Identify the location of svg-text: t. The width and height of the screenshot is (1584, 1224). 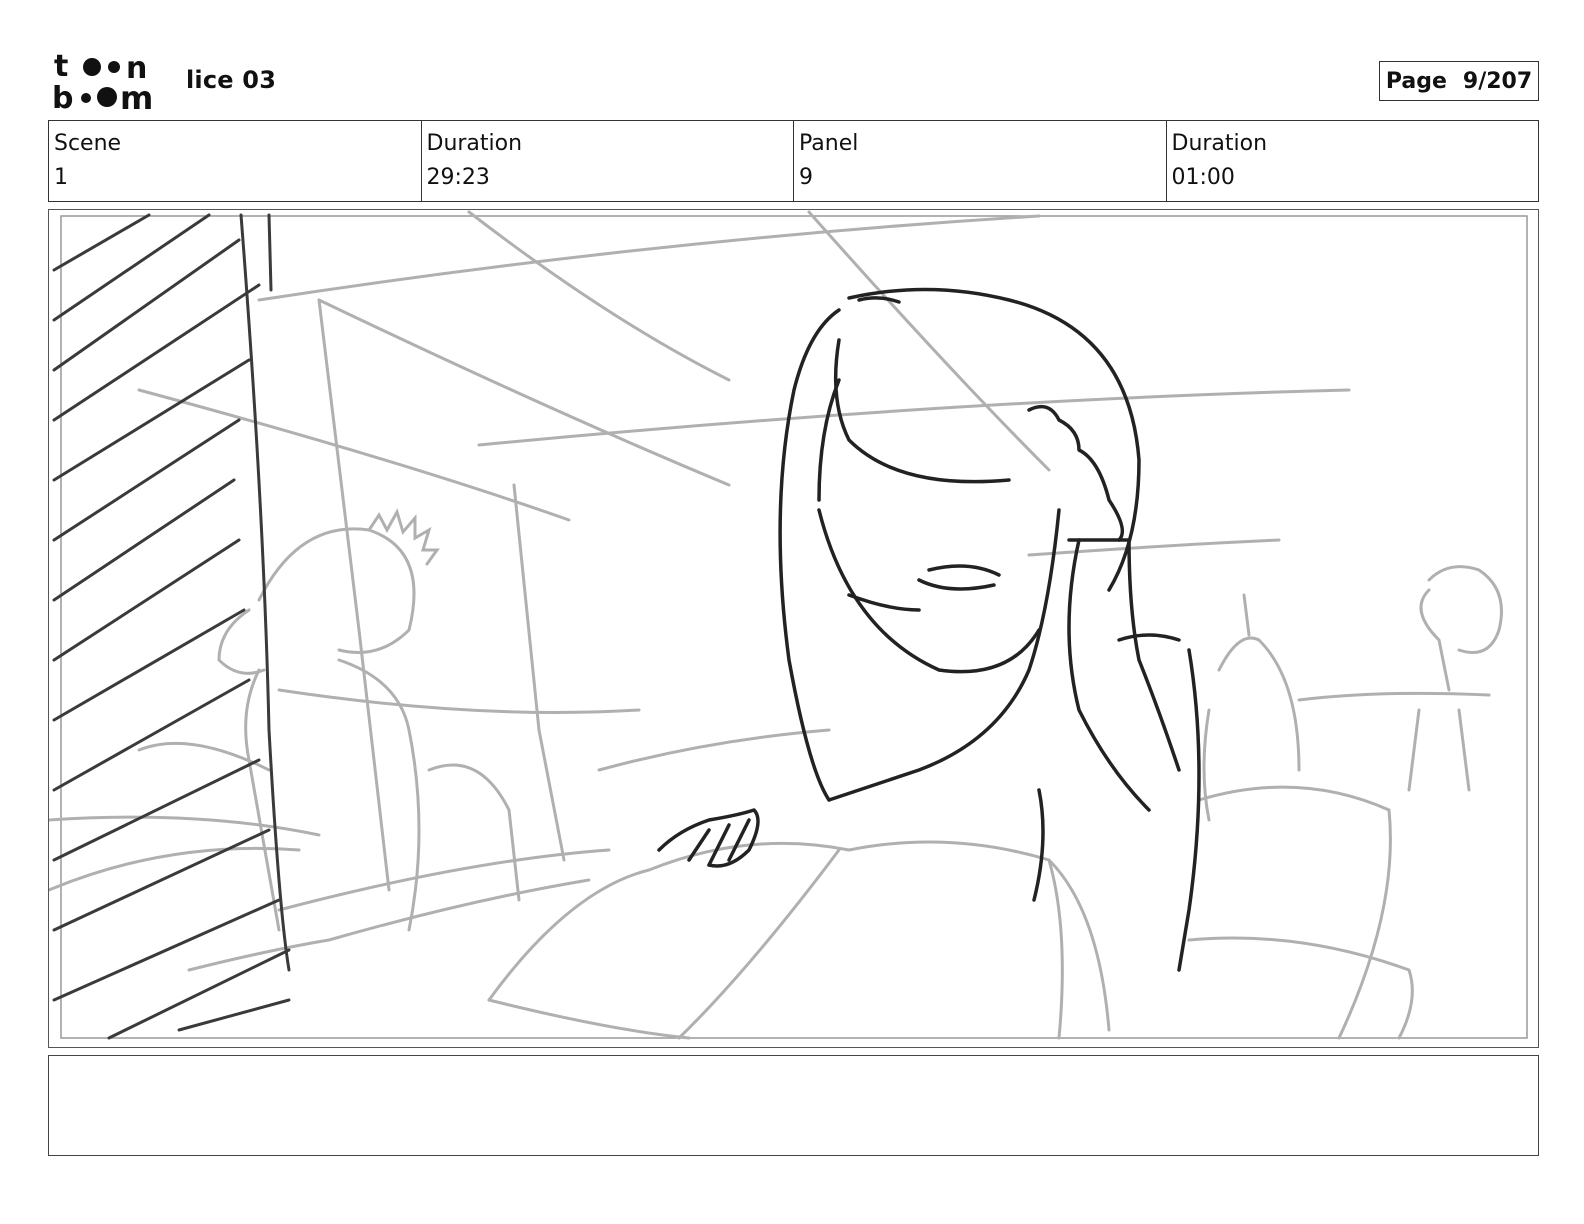
(61, 67).